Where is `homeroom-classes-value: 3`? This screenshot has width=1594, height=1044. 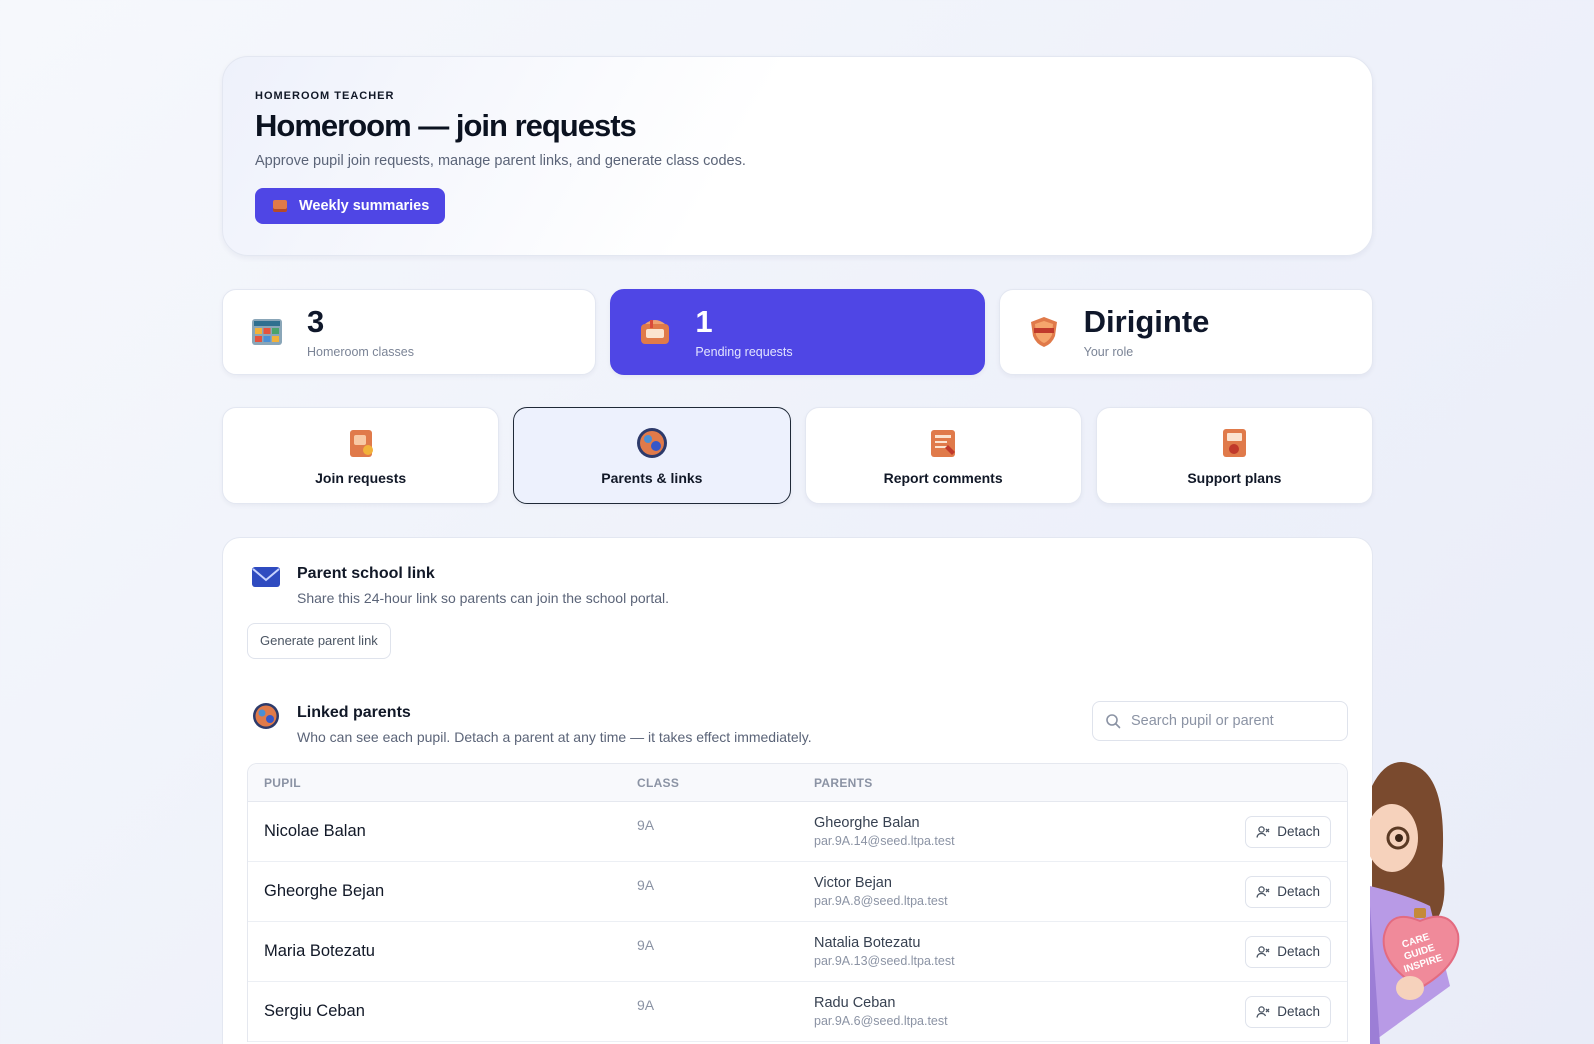
homeroom-classes-value: 3 is located at coordinates (316, 321).